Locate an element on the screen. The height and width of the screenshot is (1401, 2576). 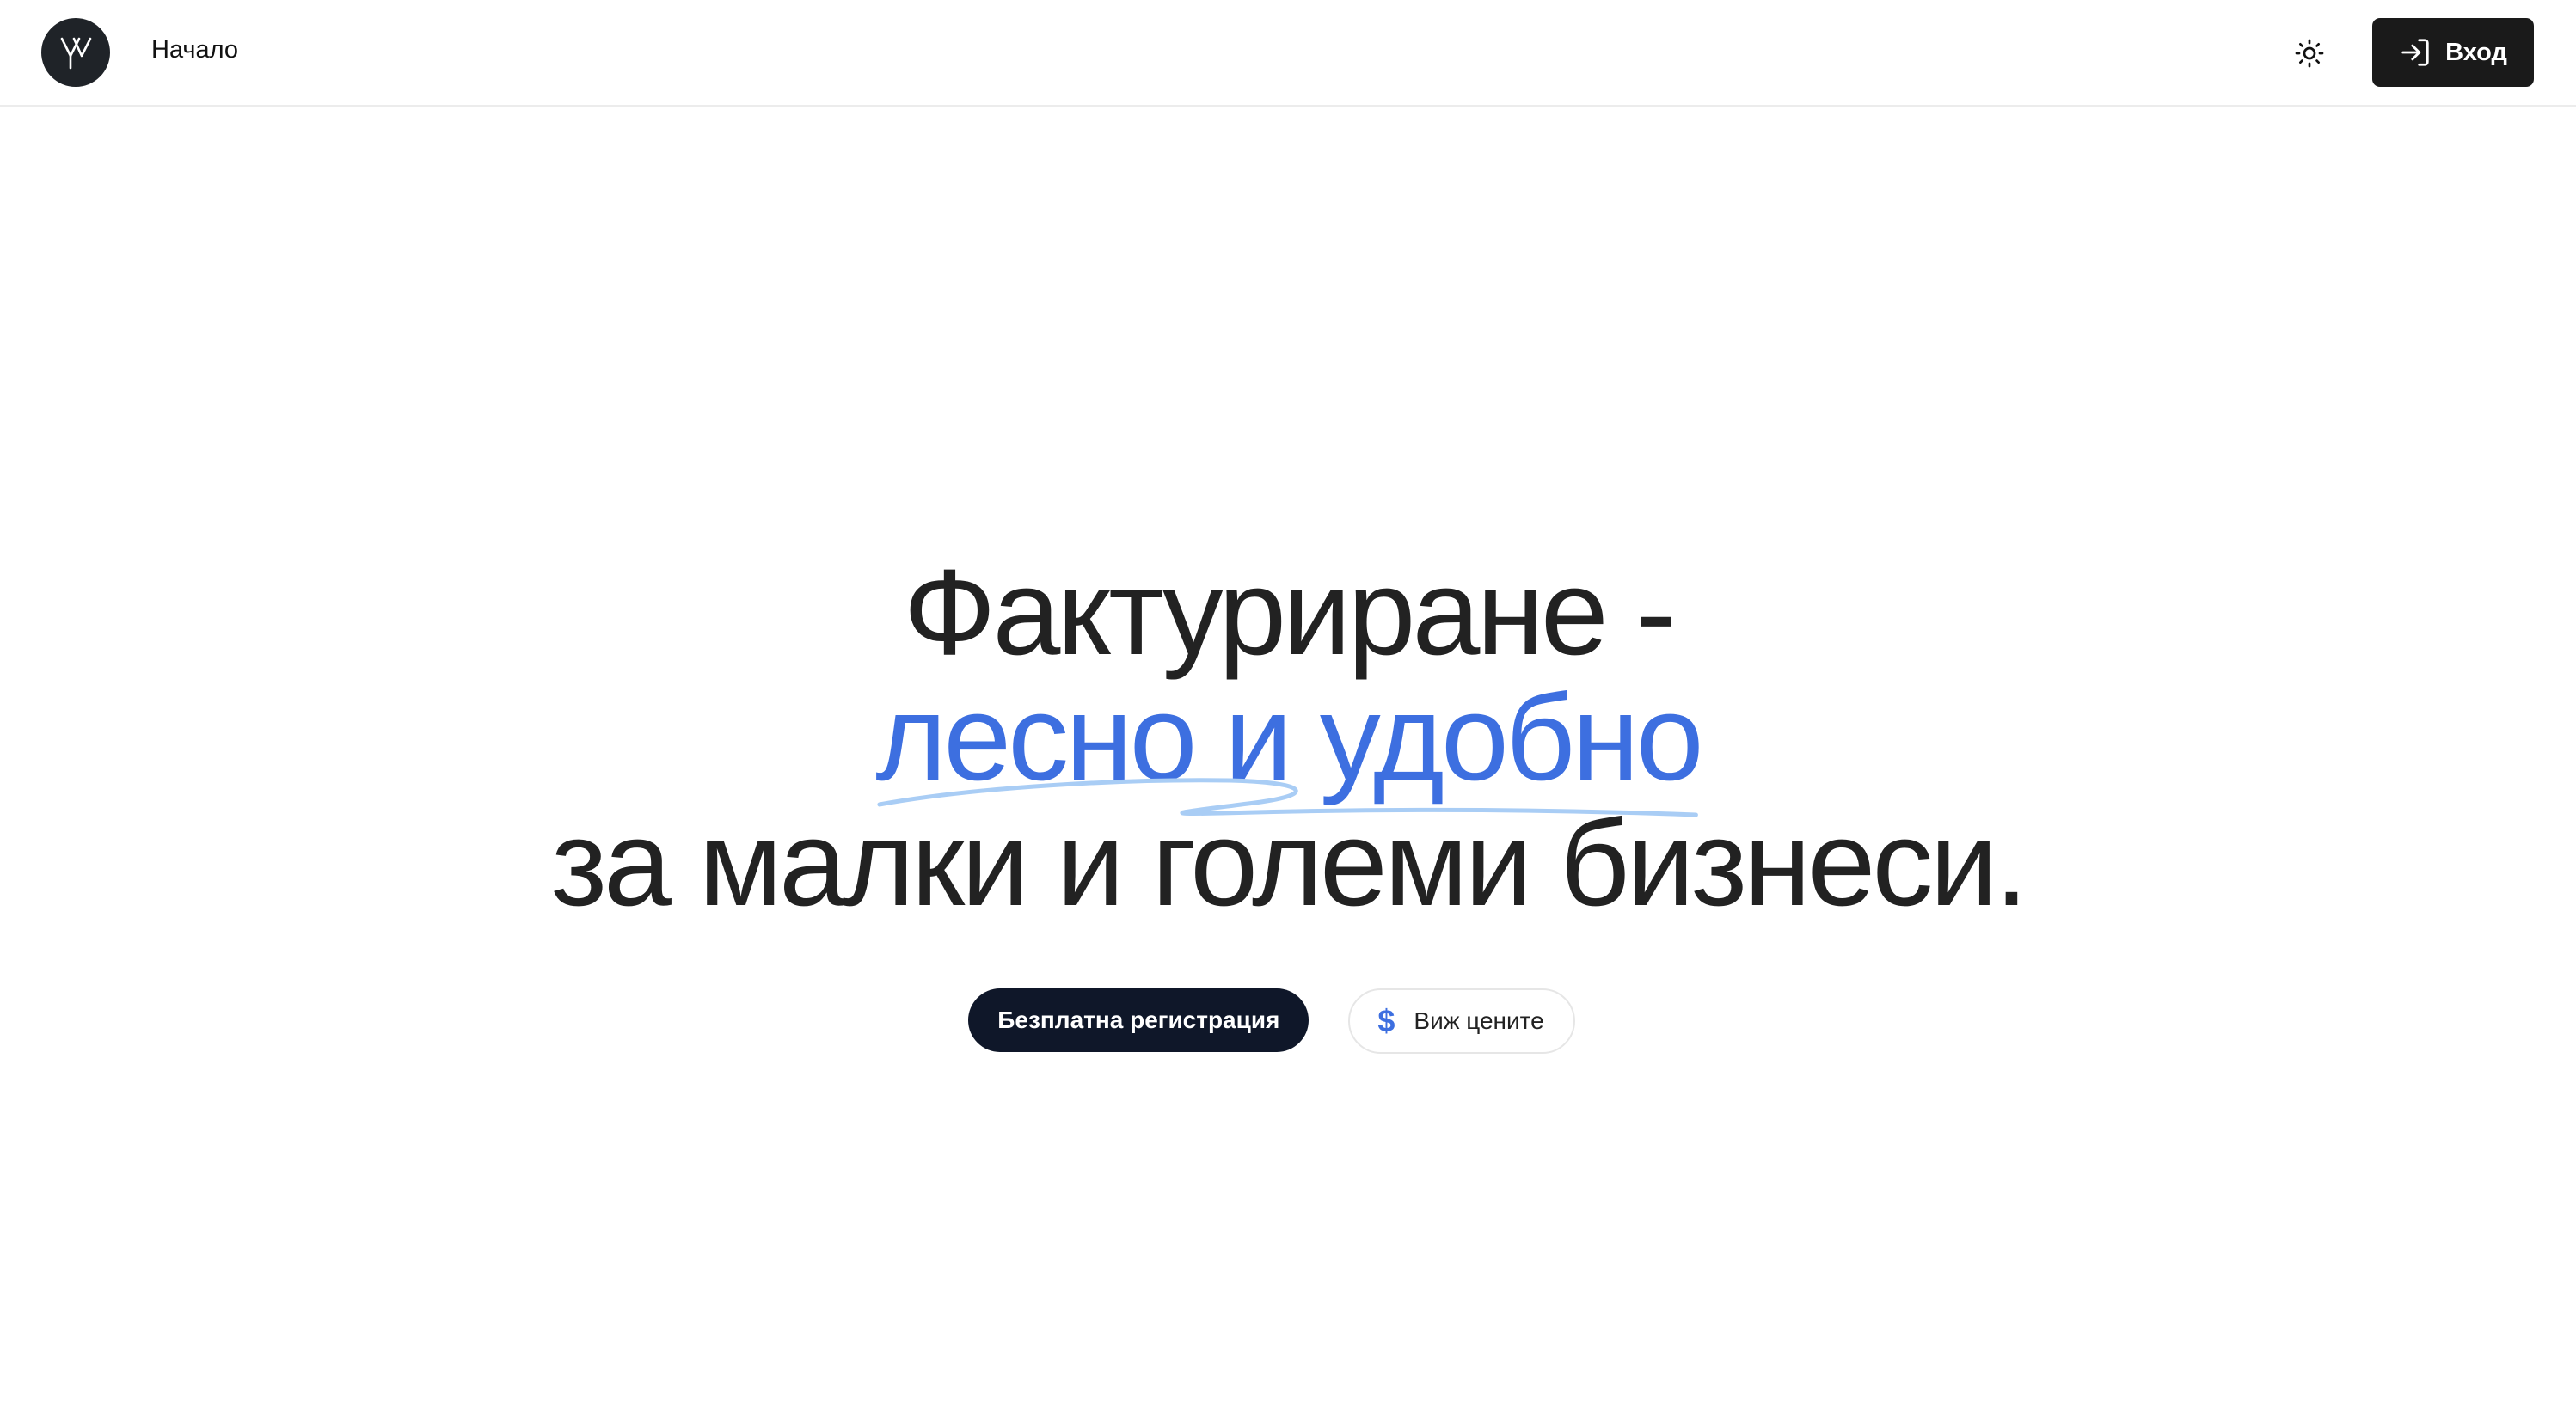
hero-title-line-3: за малки и големи бизнеси. is located at coordinates (1289, 863).